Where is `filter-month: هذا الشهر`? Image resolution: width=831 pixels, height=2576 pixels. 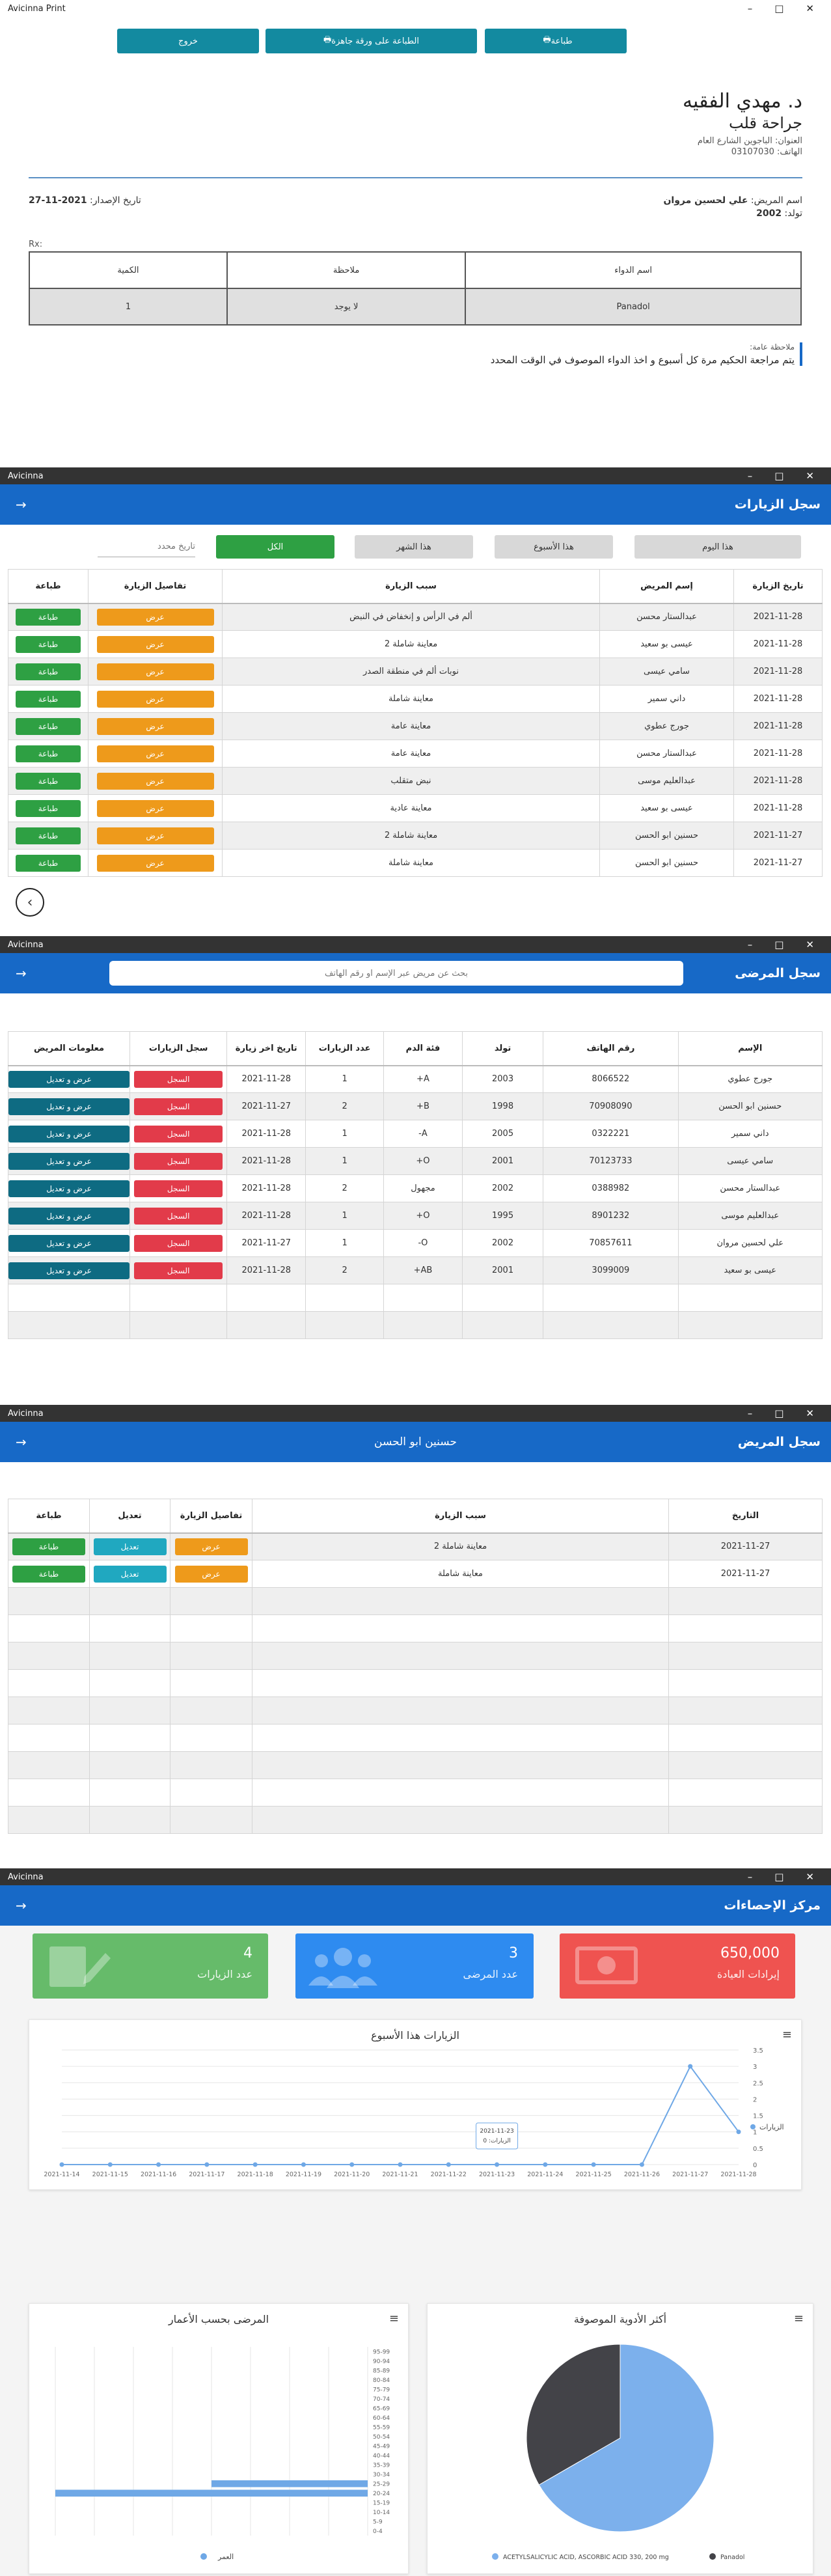 filter-month: هذا الشهر is located at coordinates (414, 547).